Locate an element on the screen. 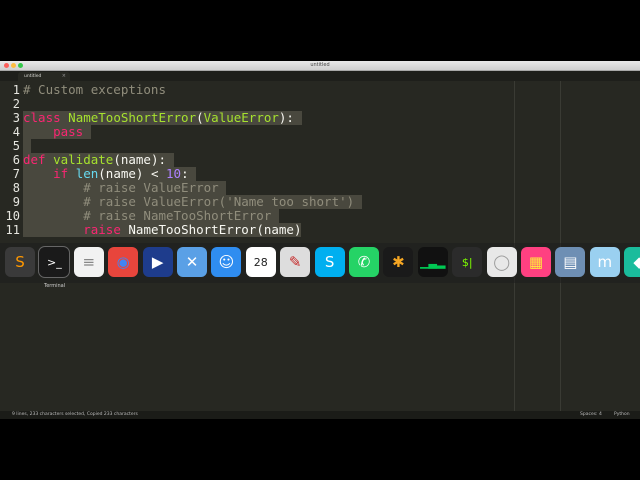 This screenshot has height=480, width=640. code-line: raise NameTooShortError(name) is located at coordinates (162, 229).